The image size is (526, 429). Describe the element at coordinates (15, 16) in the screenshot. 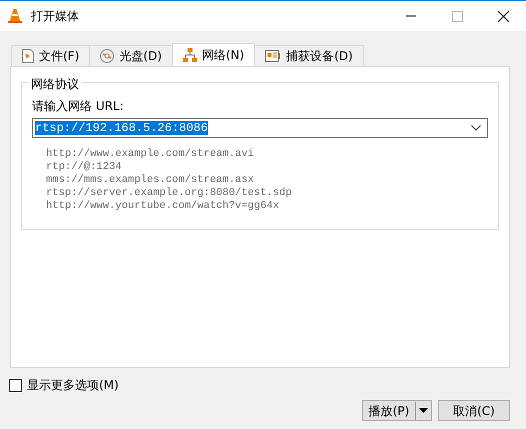

I see `cone-icon` at that location.